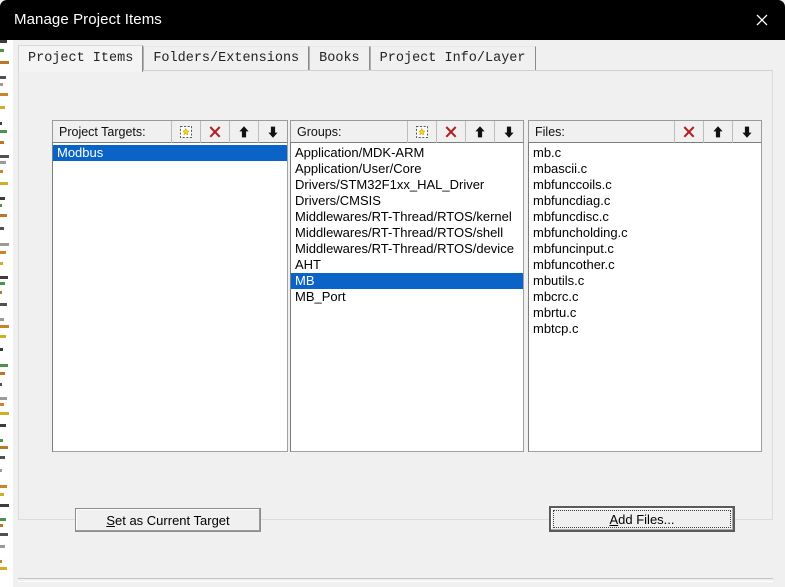 Image resolution: width=785 pixels, height=587 pixels. I want to click on list-item: mbfuncinput.c, so click(645, 249).